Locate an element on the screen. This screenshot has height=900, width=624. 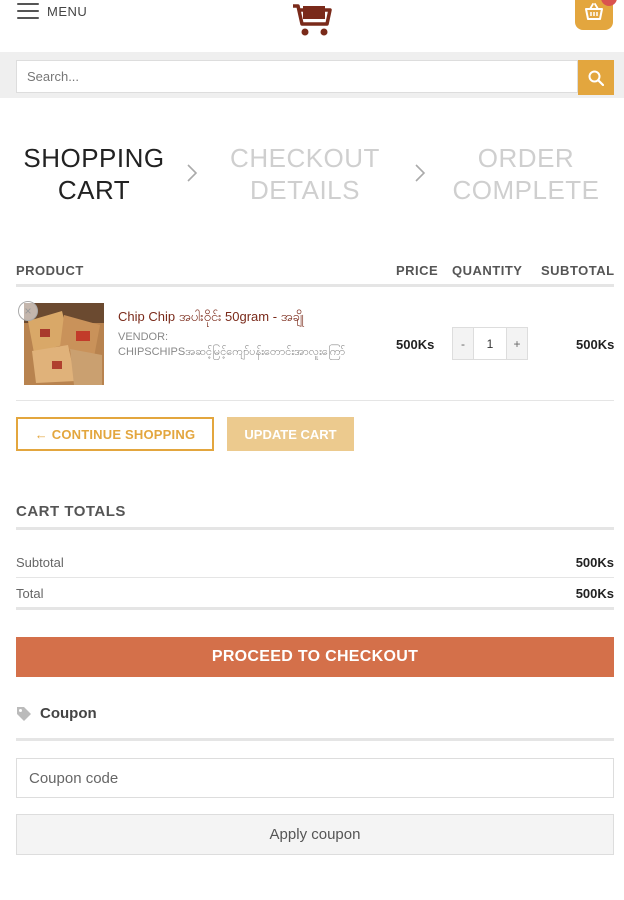
quantity-stepper: - + is located at coordinates (490, 343).